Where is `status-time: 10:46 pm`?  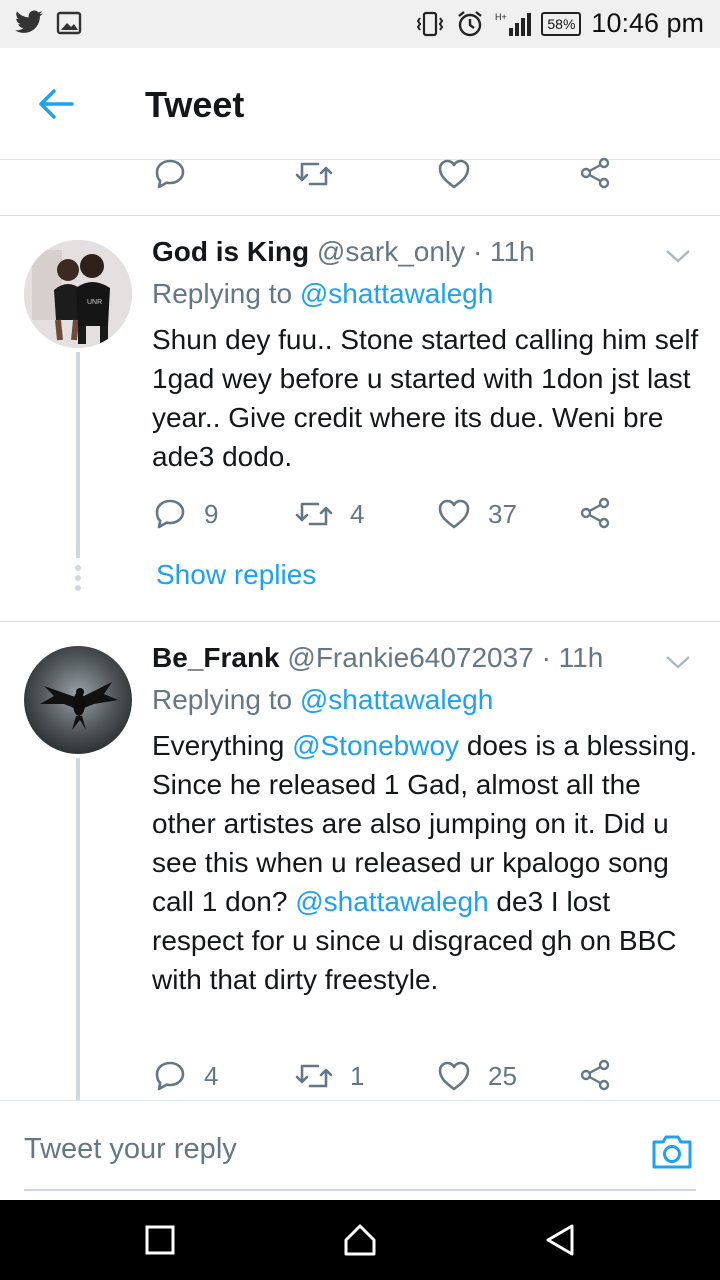 status-time: 10:46 pm is located at coordinates (647, 23).